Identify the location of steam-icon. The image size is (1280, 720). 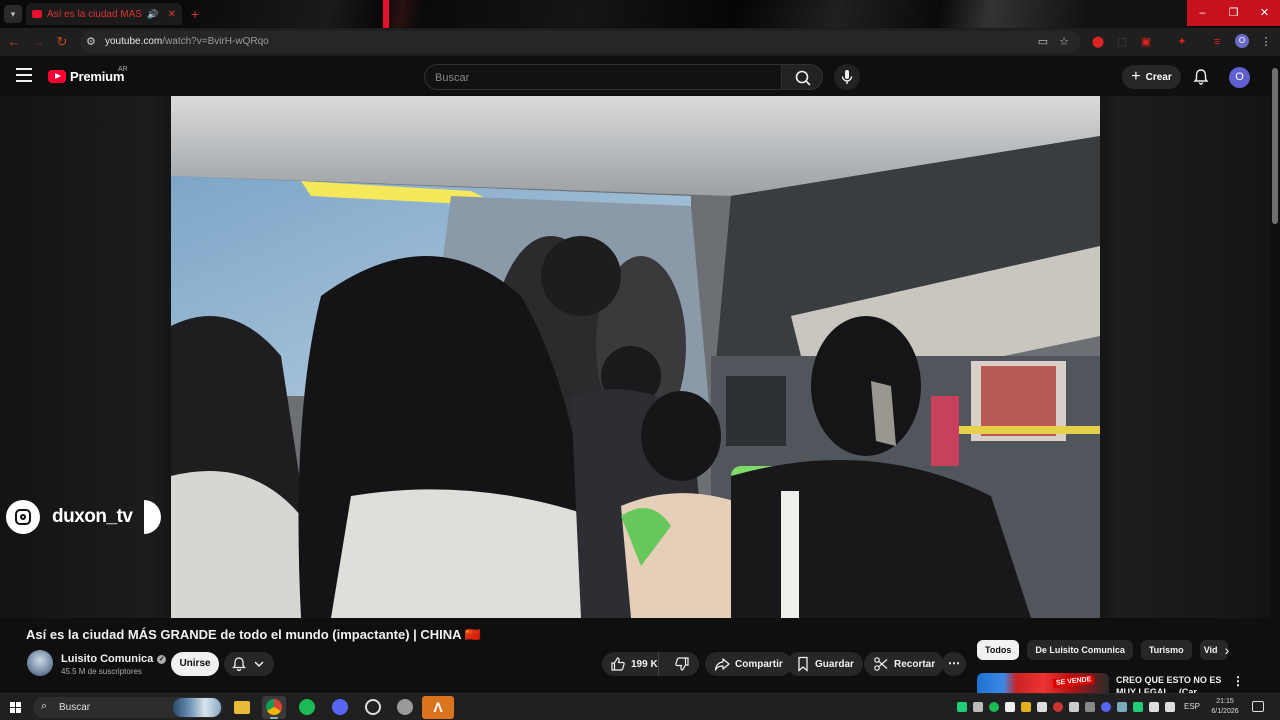
(373, 707).